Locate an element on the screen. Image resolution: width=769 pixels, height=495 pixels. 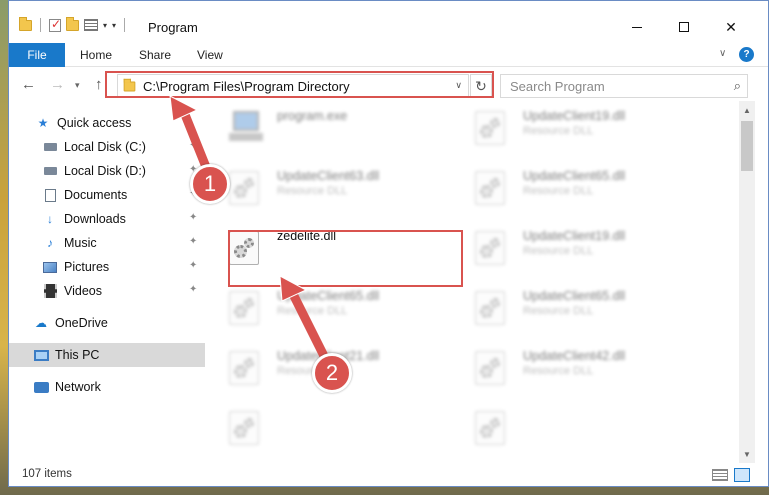
file-name: UpdateClient19.dll is located at coordinates (574, 116).